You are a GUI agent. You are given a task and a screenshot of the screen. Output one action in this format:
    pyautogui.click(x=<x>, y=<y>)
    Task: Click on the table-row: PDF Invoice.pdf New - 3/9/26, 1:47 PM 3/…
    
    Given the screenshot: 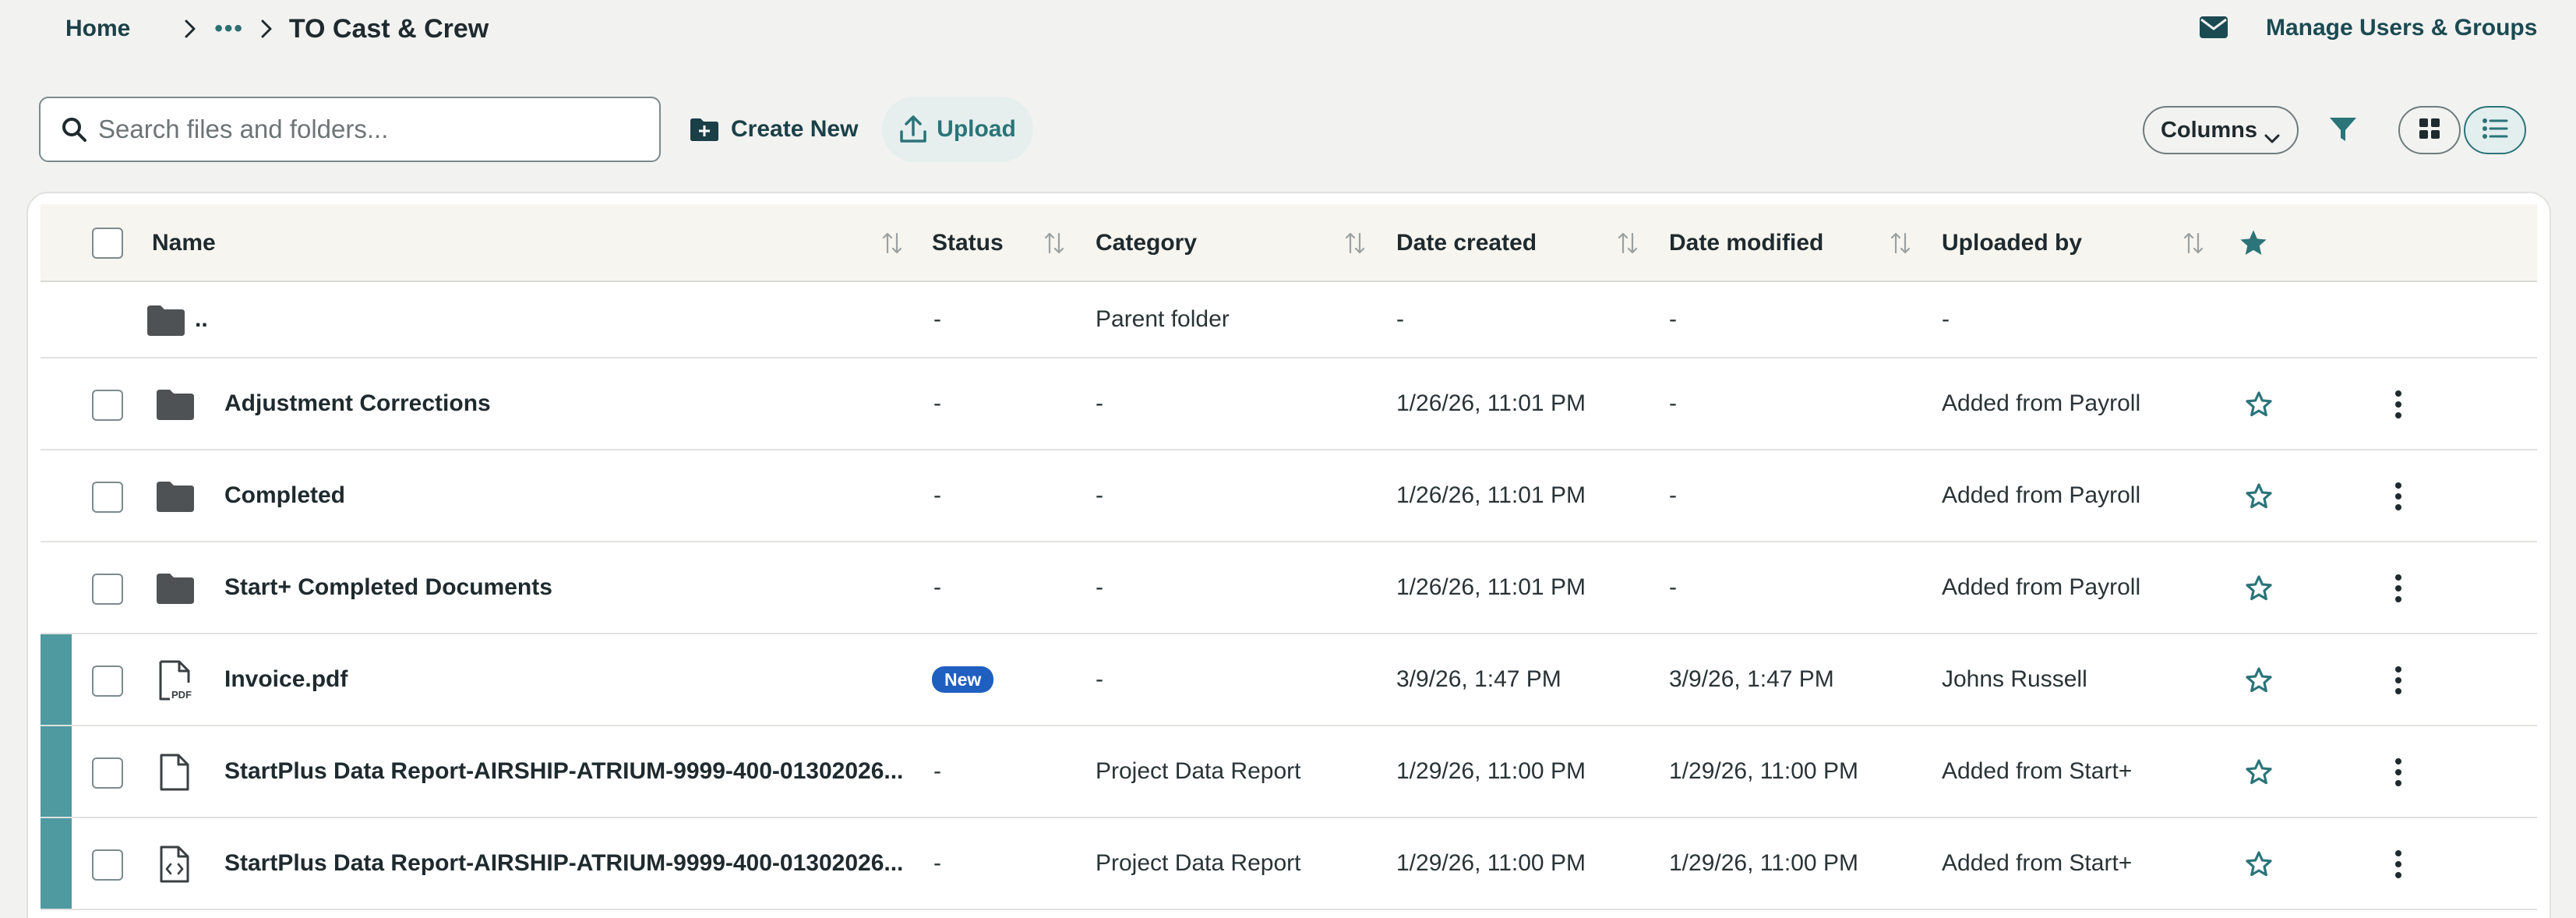 What is the action you would take?
    pyautogui.click(x=1289, y=680)
    